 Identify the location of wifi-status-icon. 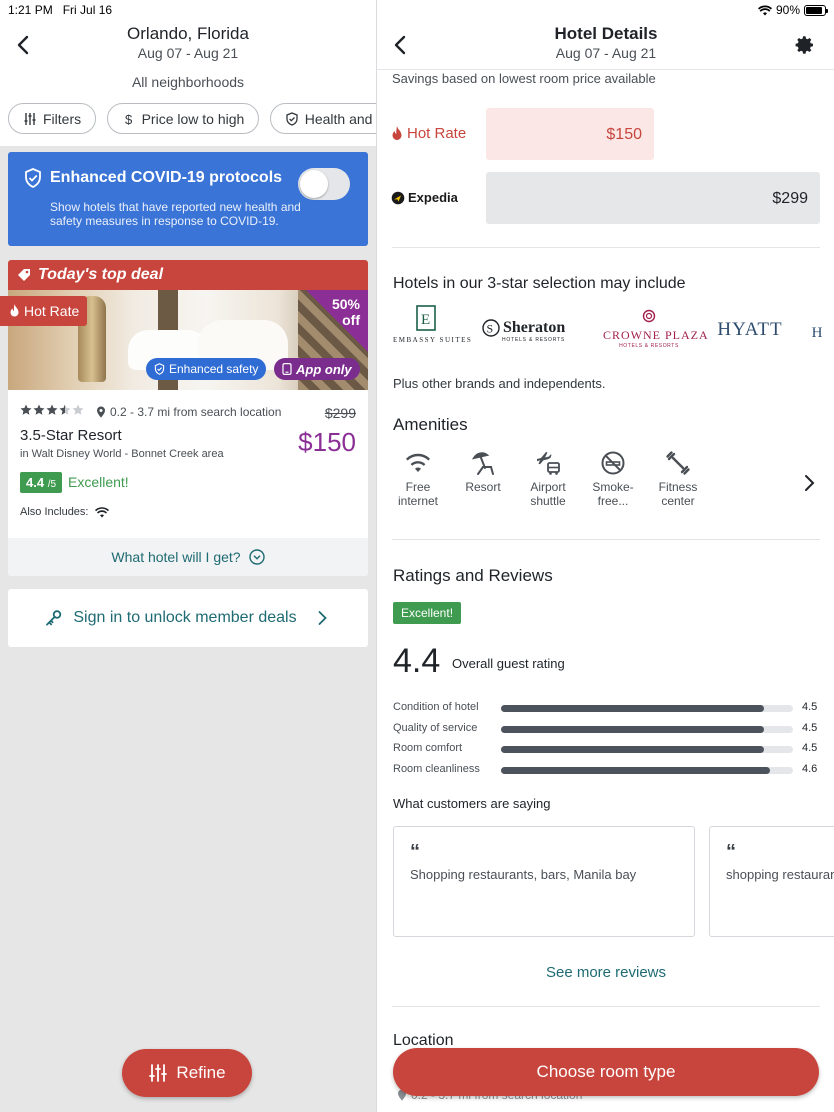
(764, 10).